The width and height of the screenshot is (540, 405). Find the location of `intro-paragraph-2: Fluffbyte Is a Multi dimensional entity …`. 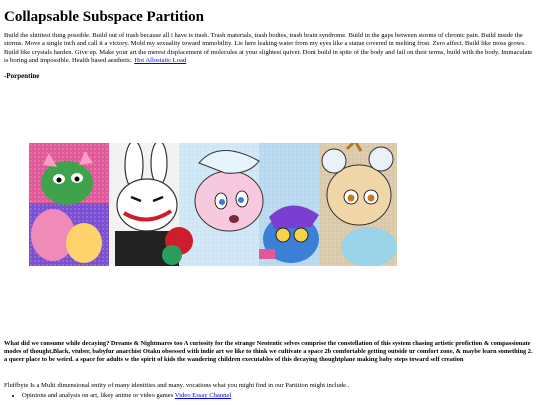

intro-paragraph-2: Fluffbyte Is a Multi dimensional entity … is located at coordinates (177, 385).